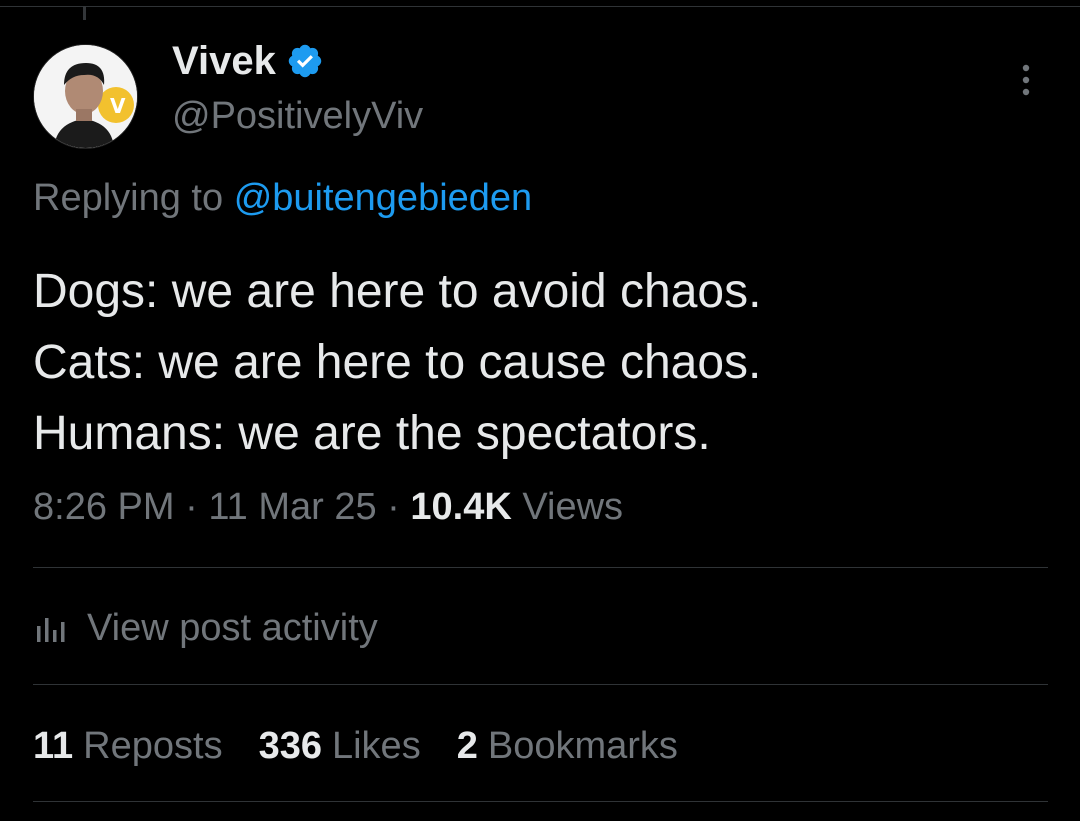  Describe the element at coordinates (397, 291) in the screenshot. I see `tweet-line: Dogs: we are here to avoid chaos.` at that location.